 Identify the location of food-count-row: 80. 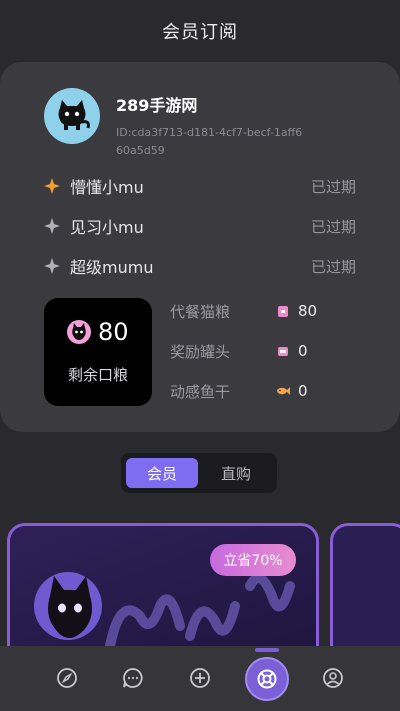
(97, 332).